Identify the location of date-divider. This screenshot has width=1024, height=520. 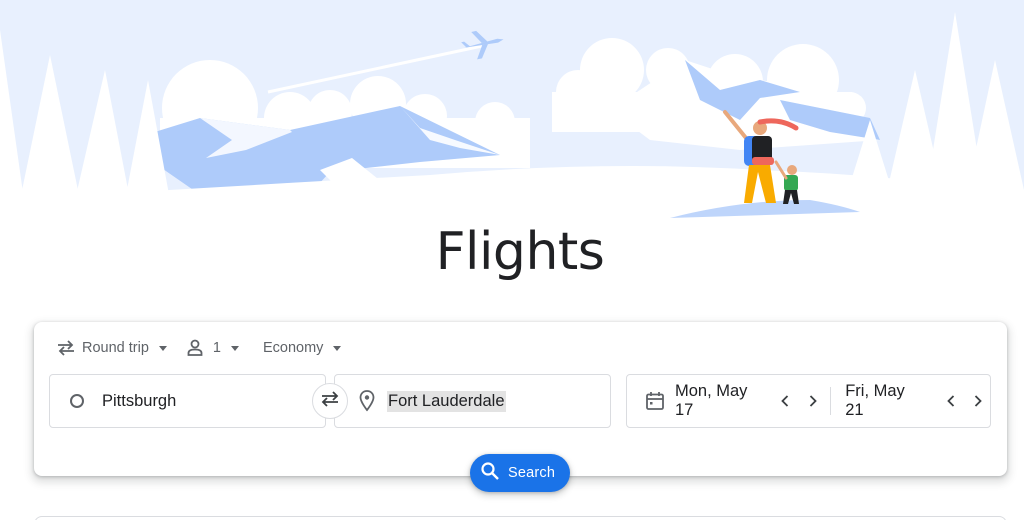
(831, 401).